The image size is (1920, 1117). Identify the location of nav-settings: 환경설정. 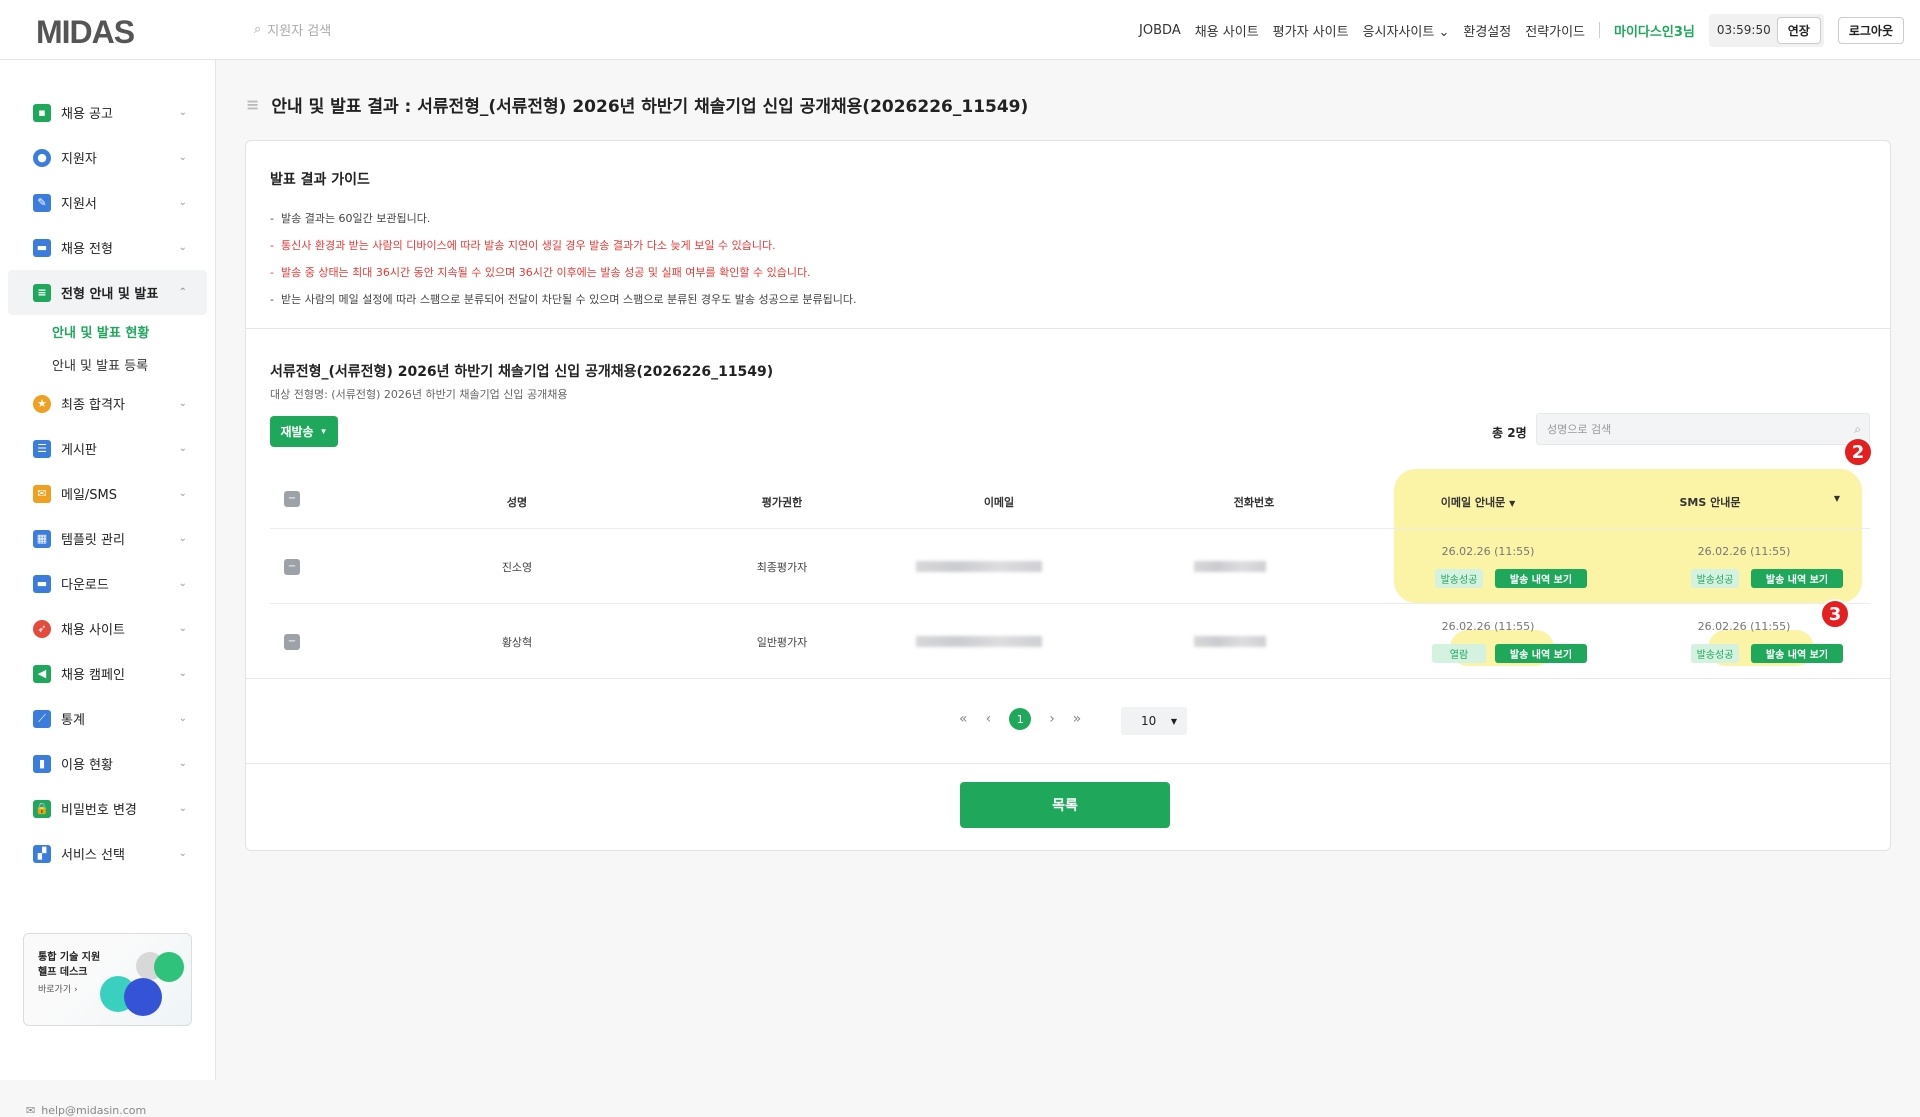
(1487, 30).